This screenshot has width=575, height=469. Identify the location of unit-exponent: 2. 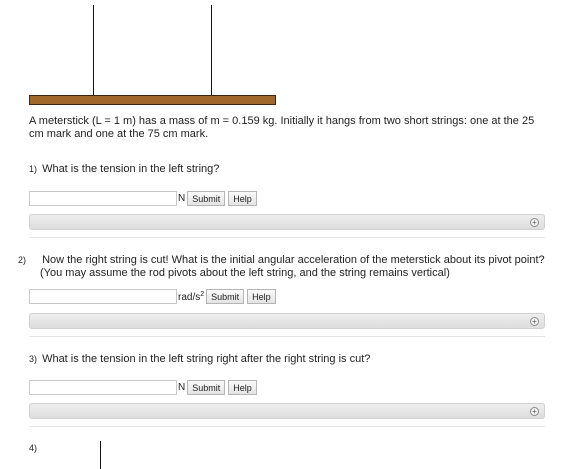
(202, 294).